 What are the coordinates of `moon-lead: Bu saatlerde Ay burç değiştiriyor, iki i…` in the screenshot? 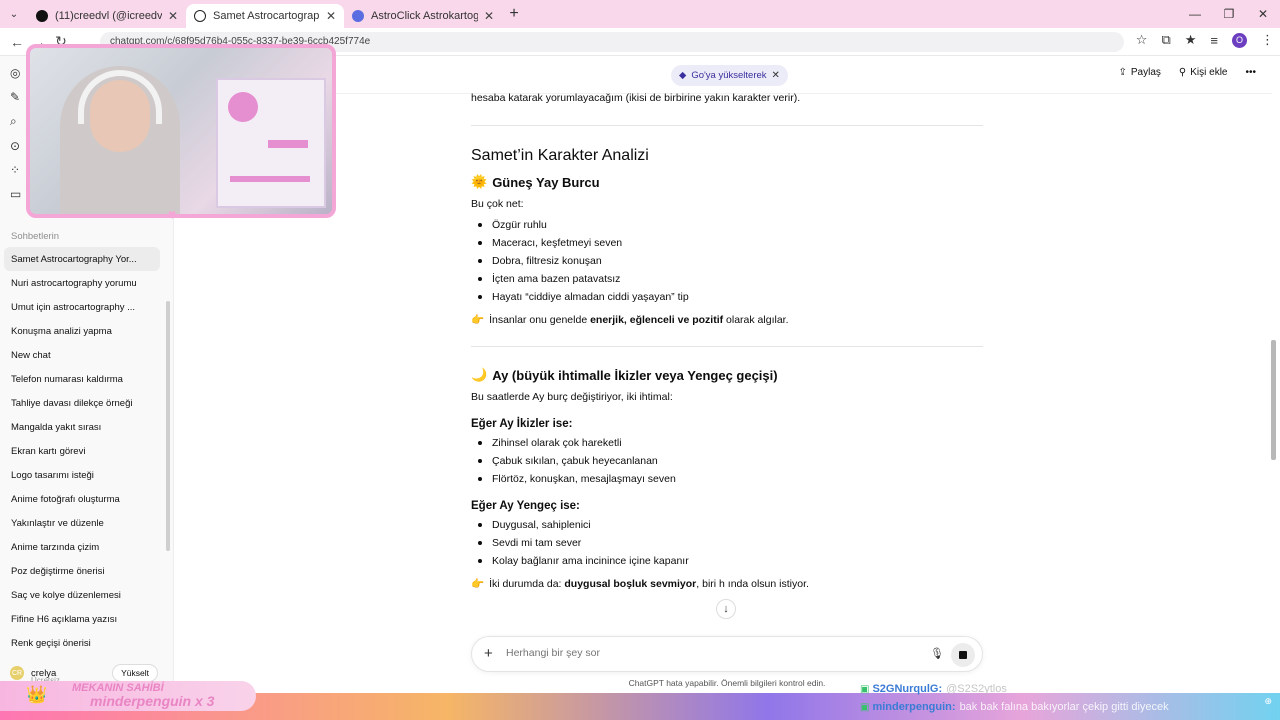 It's located at (572, 397).